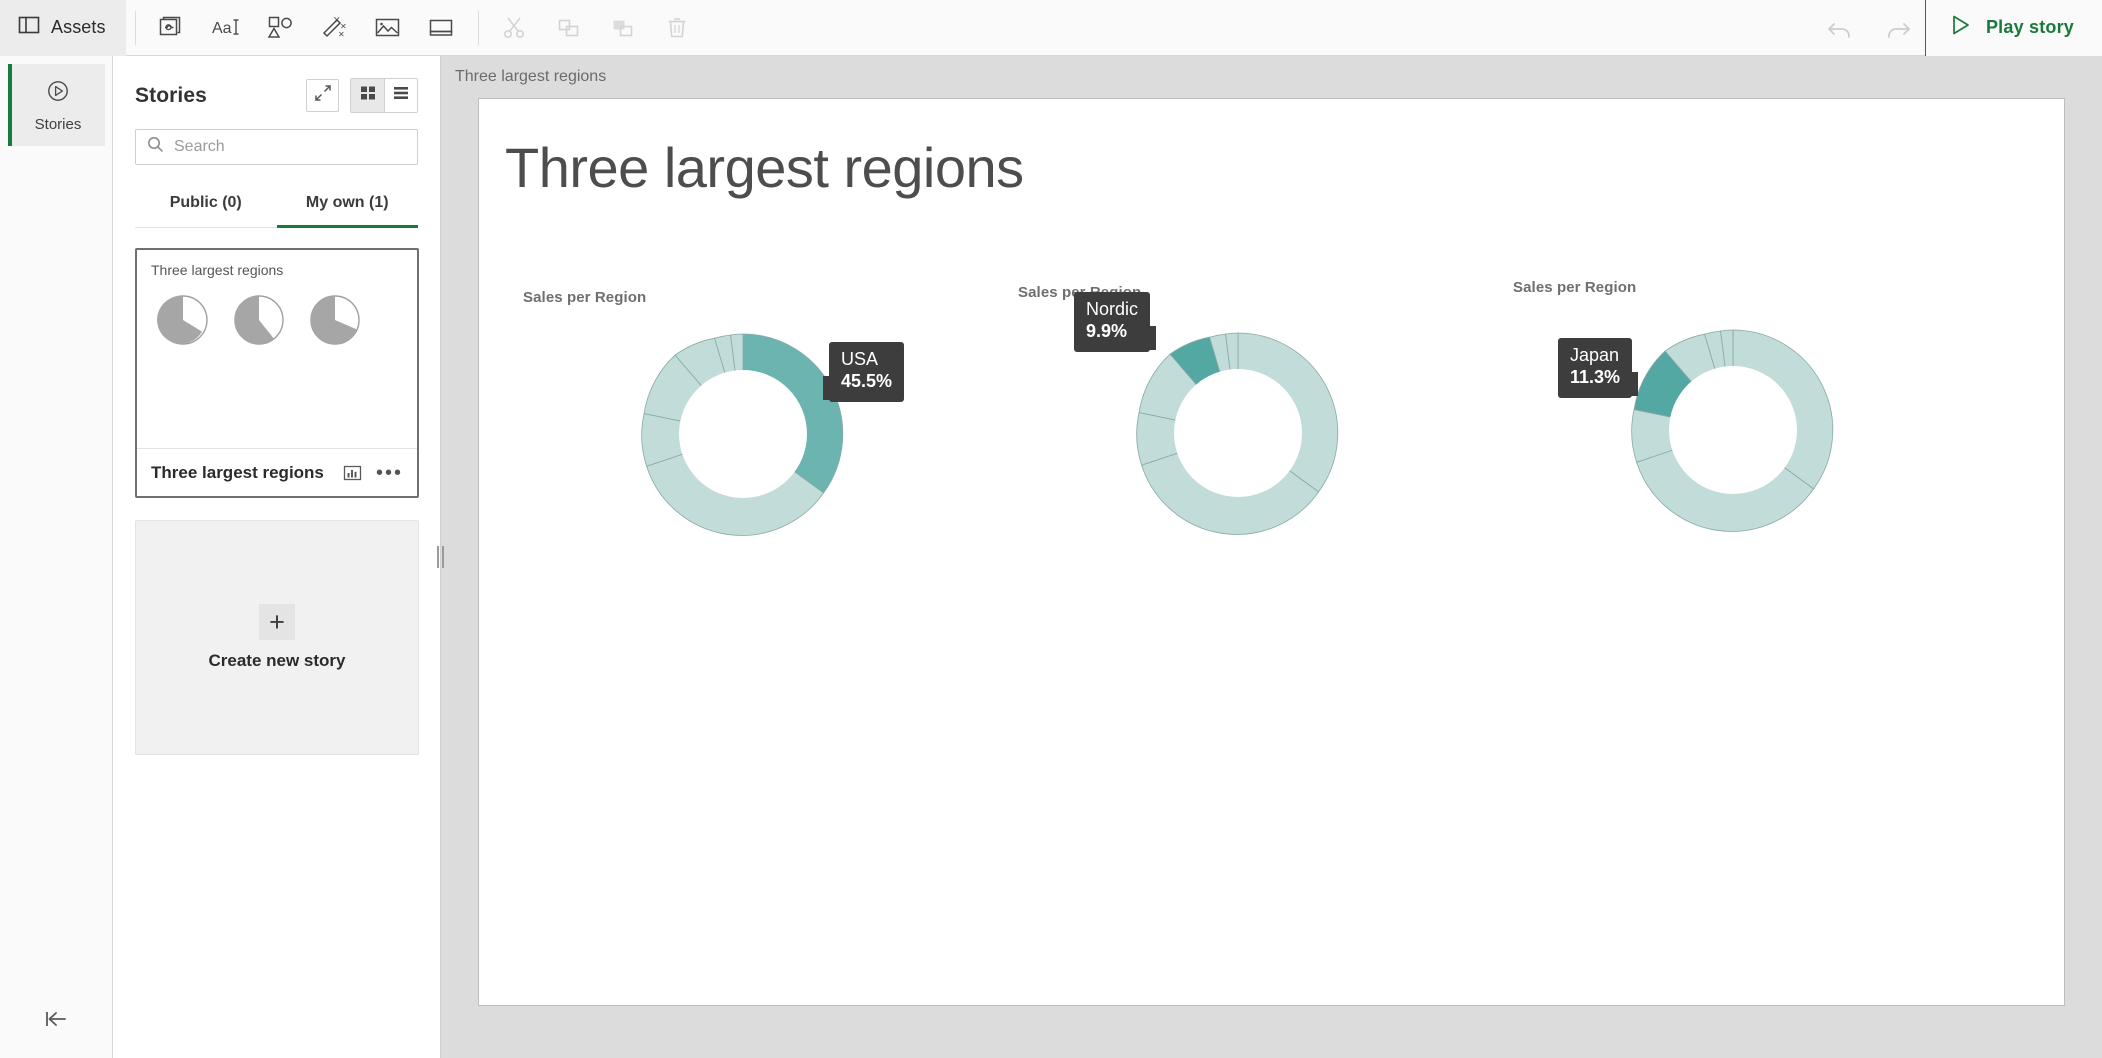 This screenshot has height=1058, width=2102. What do you see at coordinates (515, 28) in the screenshot?
I see `cut-icon` at bounding box center [515, 28].